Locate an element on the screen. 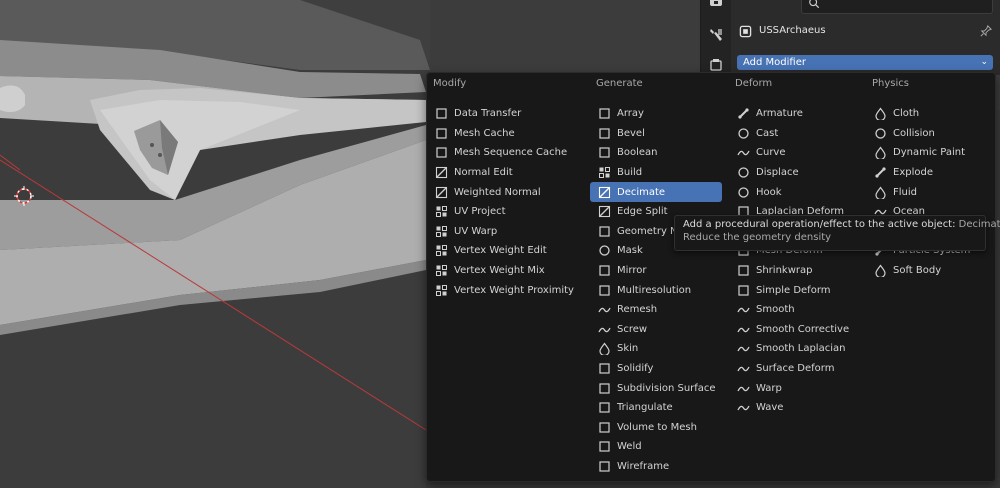  menu-column-heading: Generate is located at coordinates (619, 83).